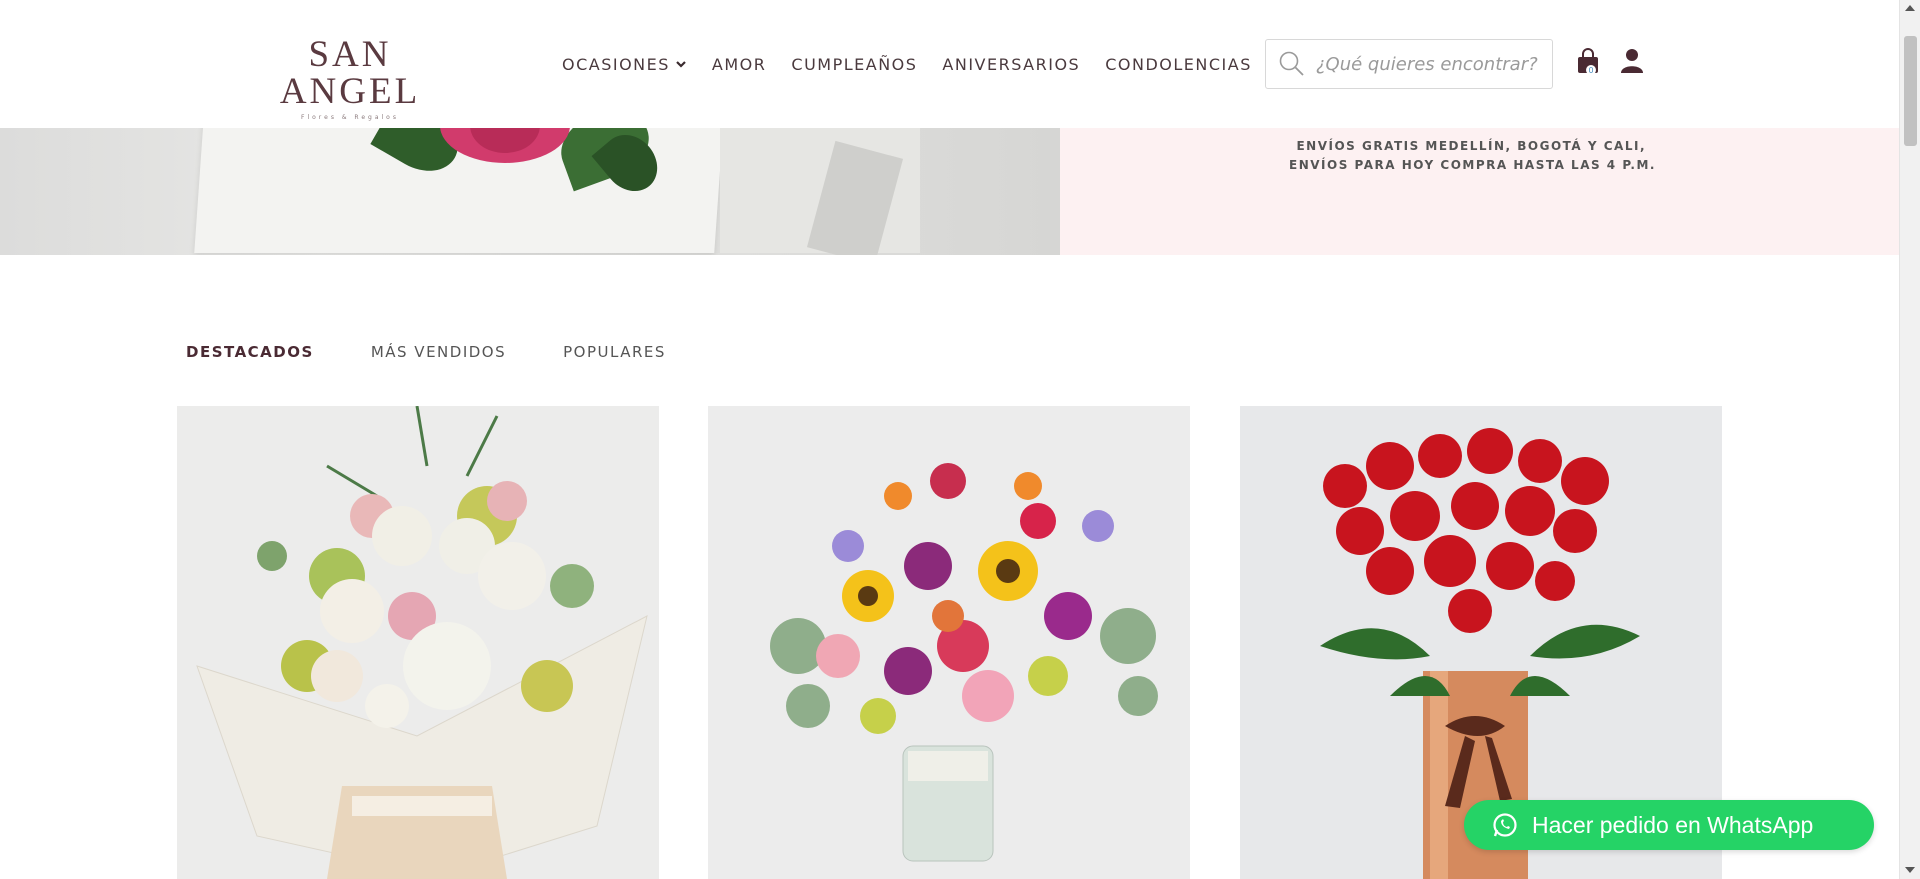 The width and height of the screenshot is (1920, 879). I want to click on nav-item-ocasiones: OCASIONES, so click(624, 64).